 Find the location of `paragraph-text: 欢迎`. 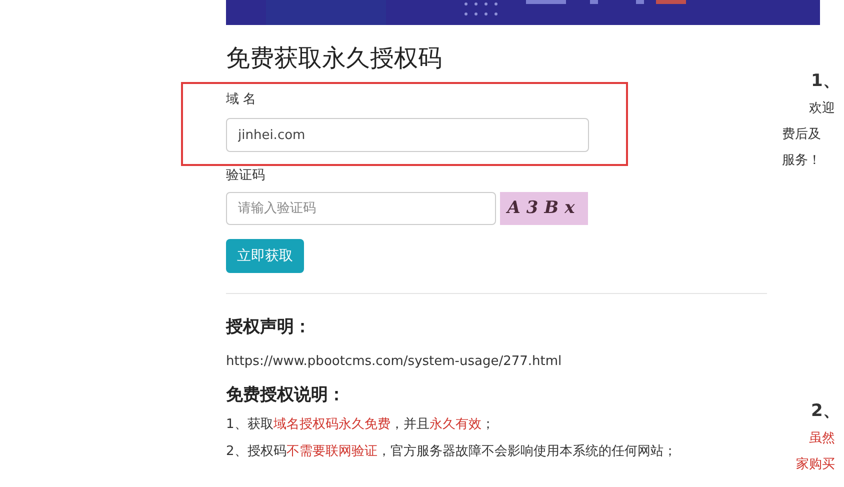

paragraph-text: 欢迎 is located at coordinates (822, 109).